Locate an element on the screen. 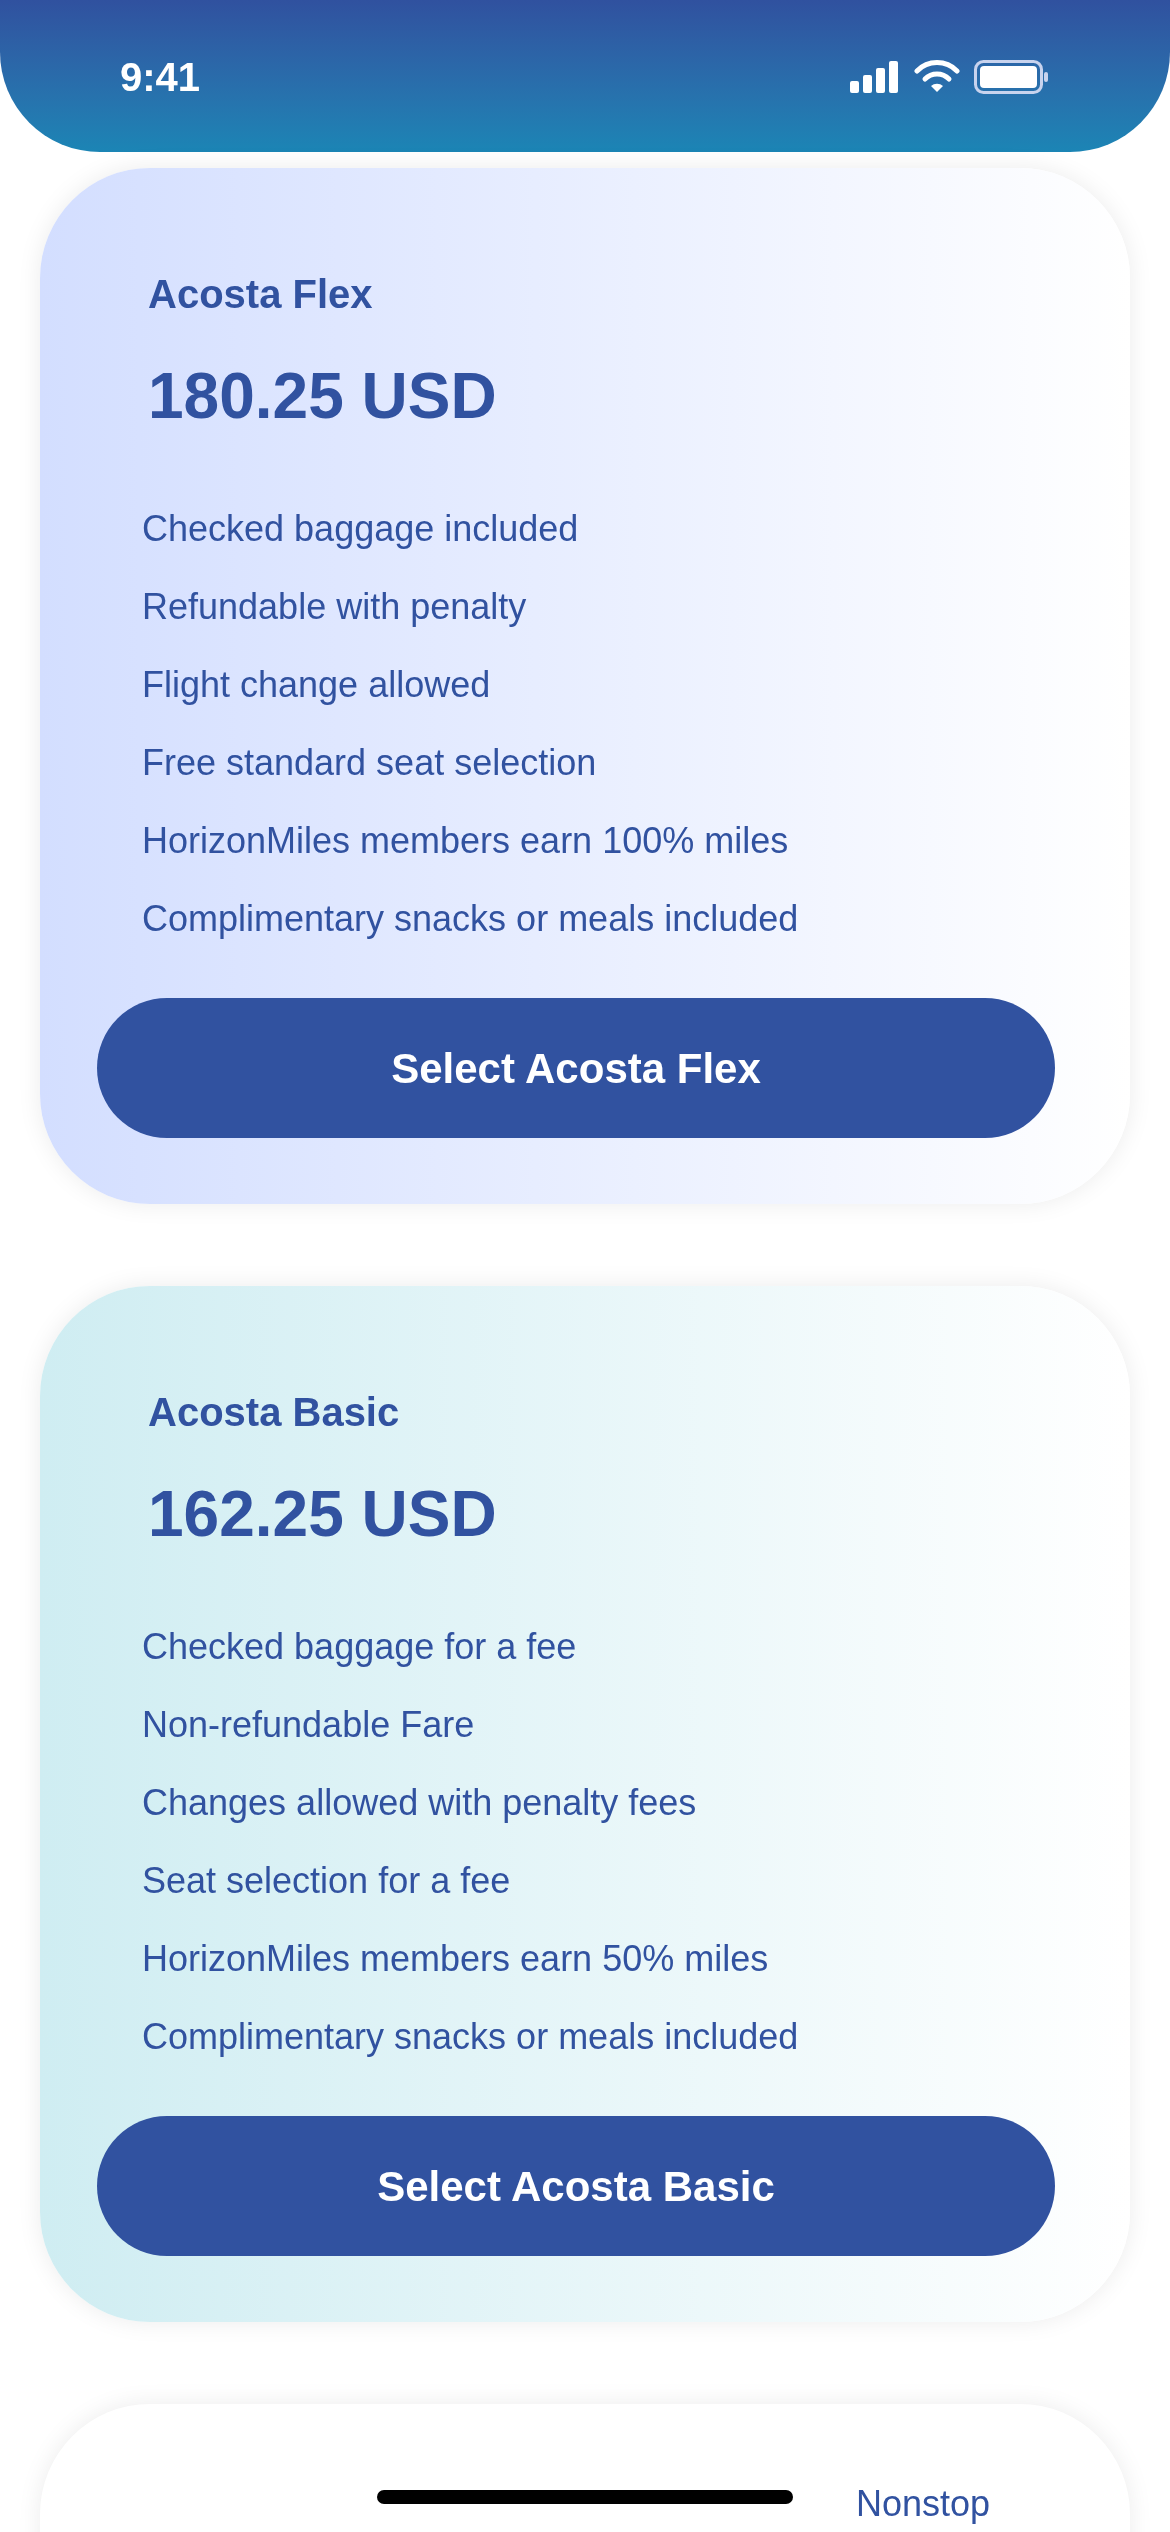 Image resolution: width=1170 pixels, height=2532 pixels. status-time: 9:41 is located at coordinates (160, 77).